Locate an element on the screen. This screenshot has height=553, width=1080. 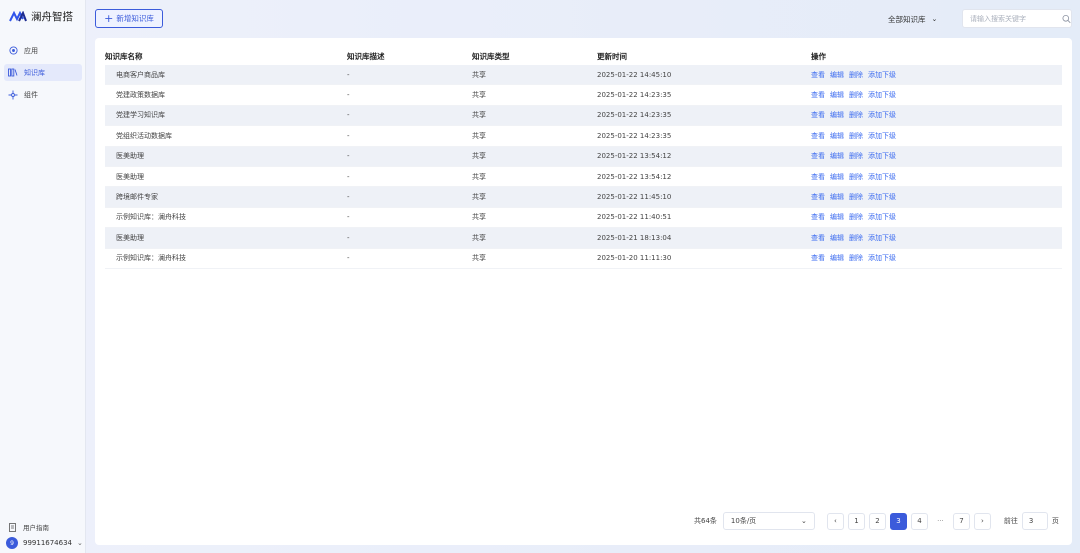
page-button-current: 3 is located at coordinates (898, 521).